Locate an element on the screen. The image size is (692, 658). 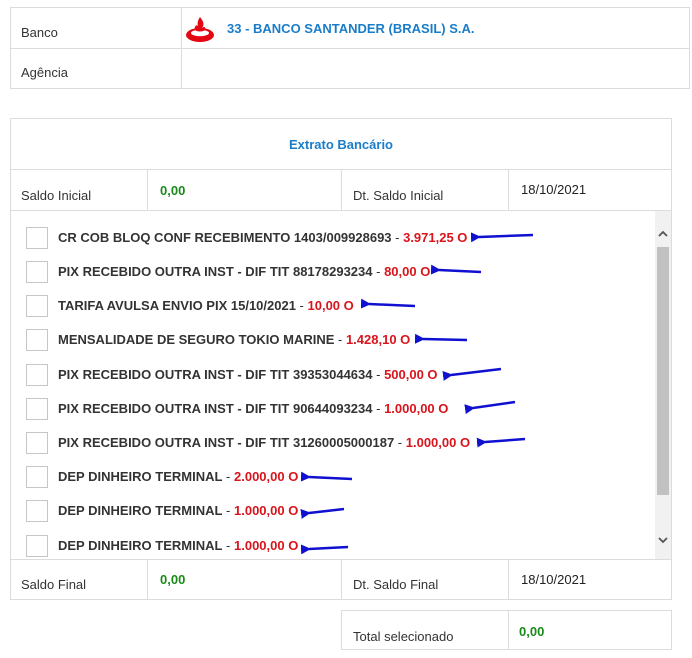
chevron-up-icon is located at coordinates (663, 232).